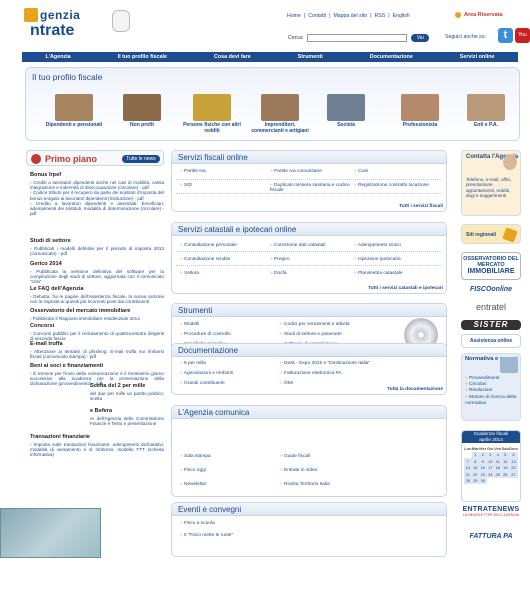 The height and width of the screenshot is (614, 530). Describe the element at coordinates (492, 401) in the screenshot. I see `normativa-link: Motore di ricerca della normativa` at that location.